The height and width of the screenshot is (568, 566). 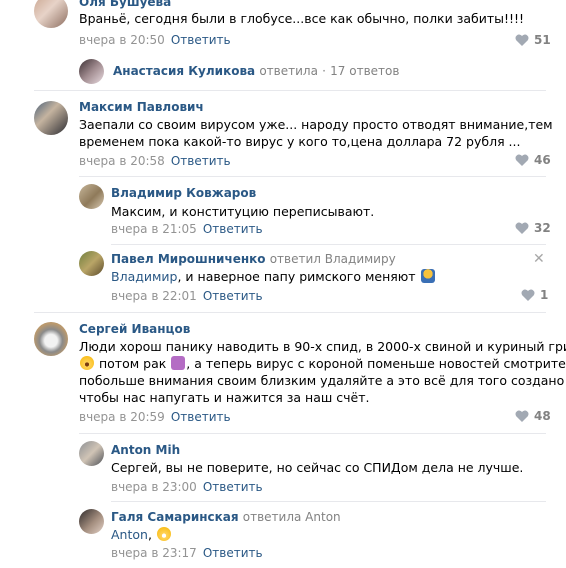 I want to click on comment-author: Сергей Иванцов, so click(x=134, y=329).